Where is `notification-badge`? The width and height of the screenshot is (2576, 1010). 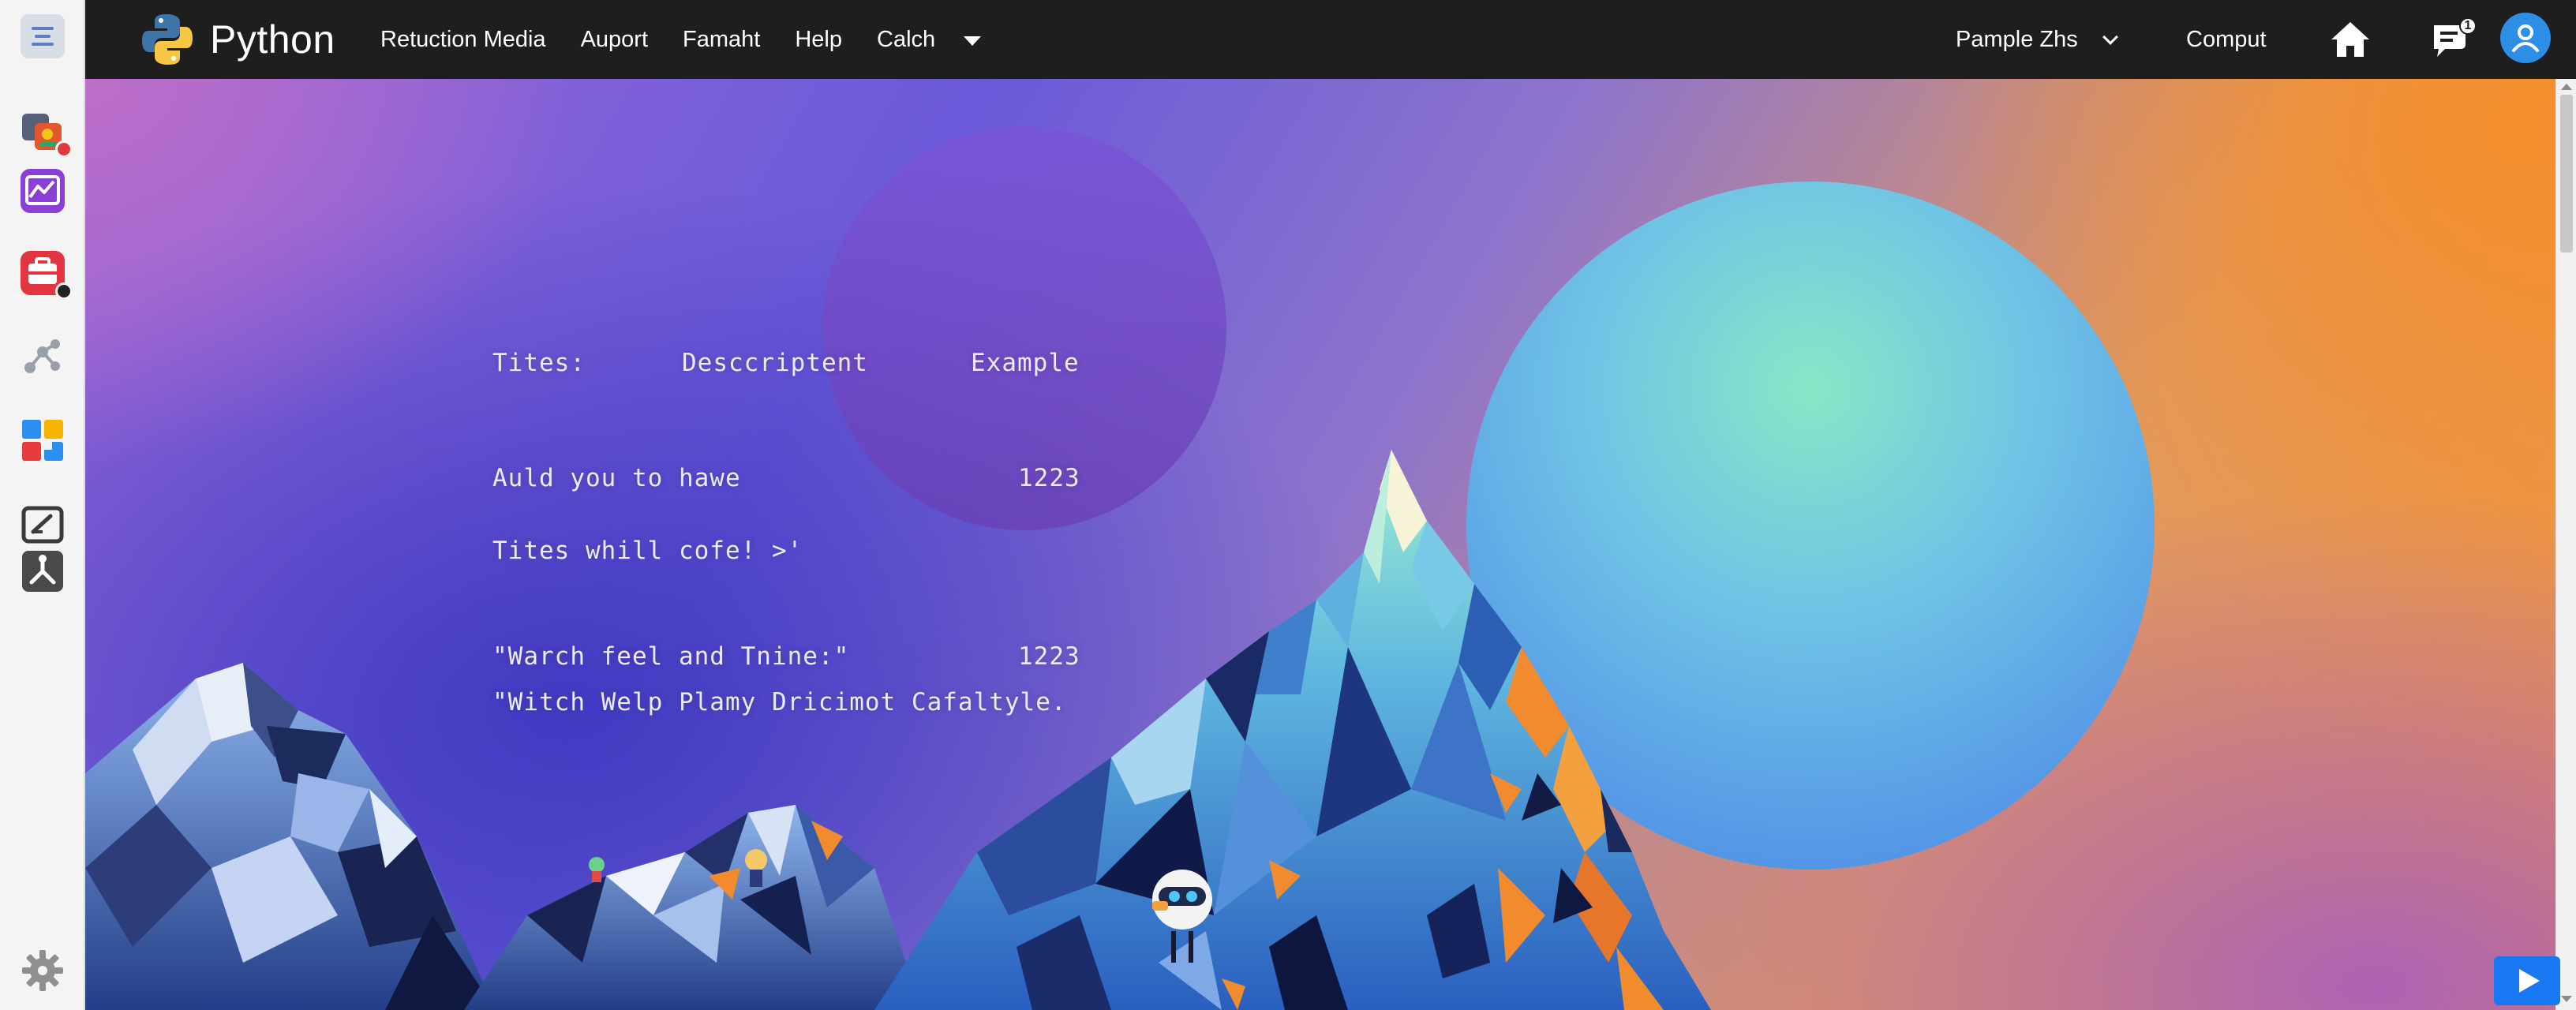
notification-badge is located at coordinates (64, 149).